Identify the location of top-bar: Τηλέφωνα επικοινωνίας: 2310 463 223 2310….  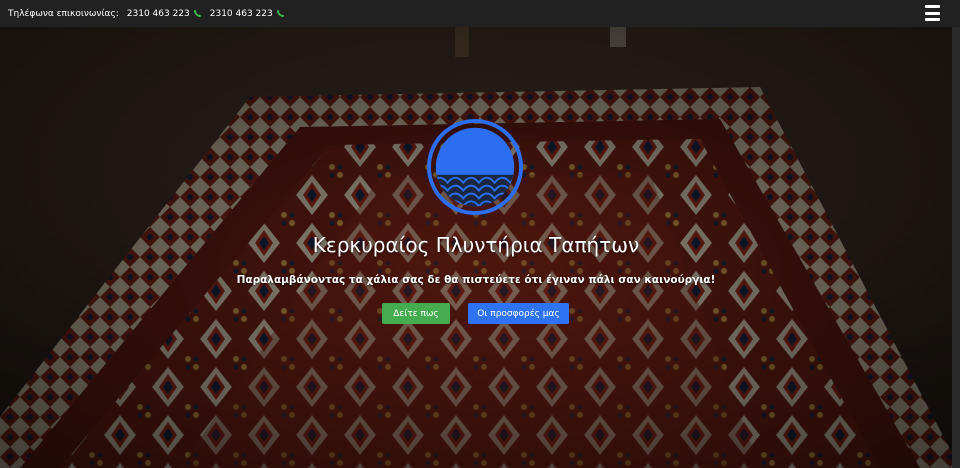
(480, 13).